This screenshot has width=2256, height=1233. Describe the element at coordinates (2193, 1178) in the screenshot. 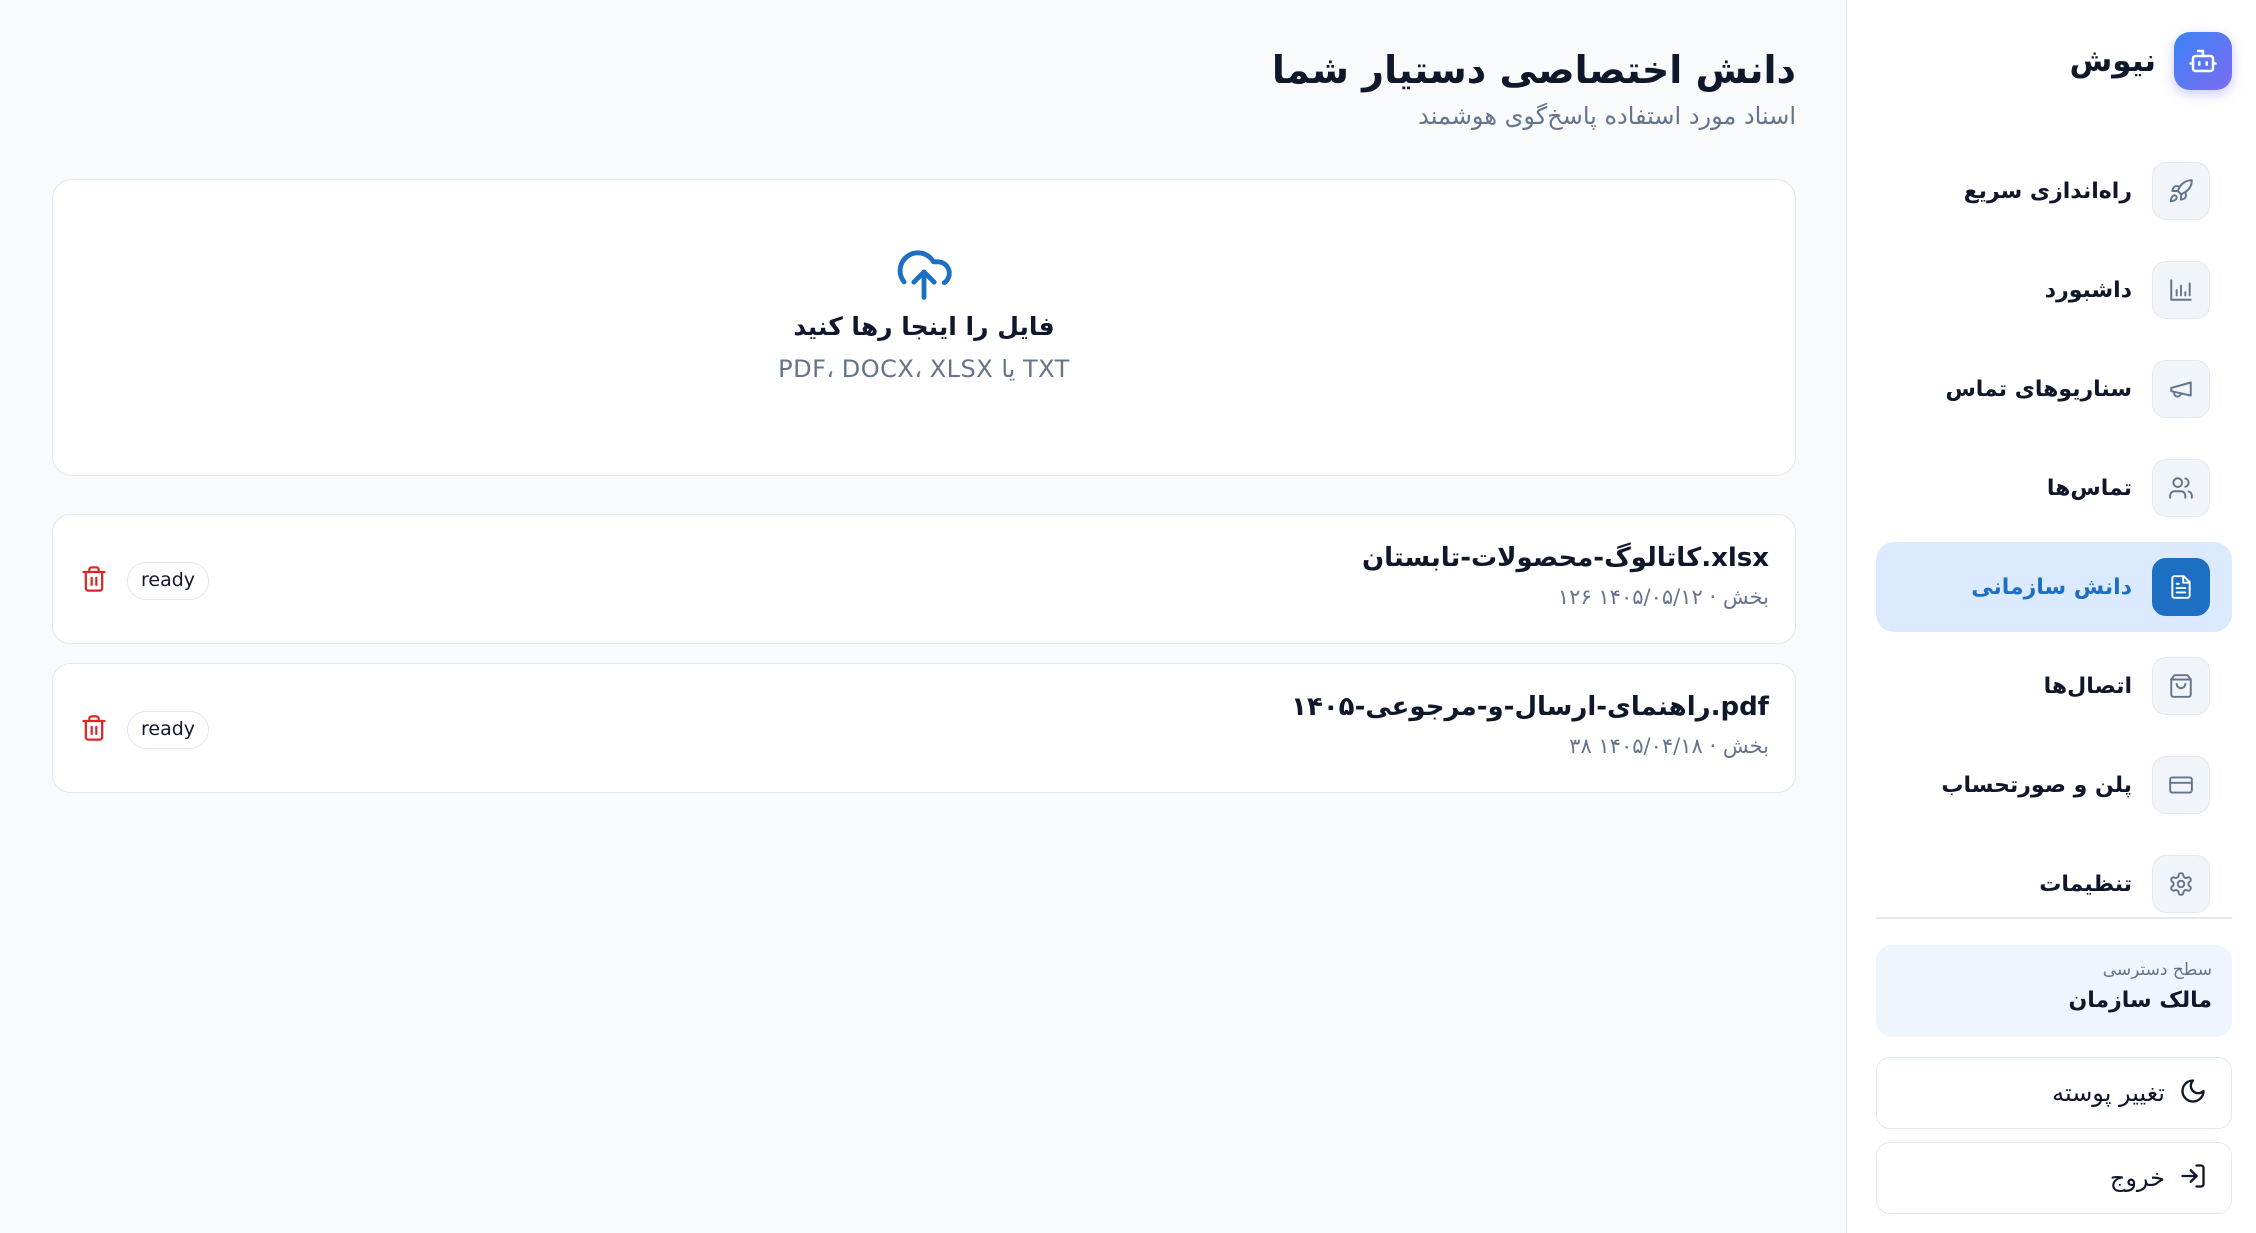

I see `logout-icon` at that location.